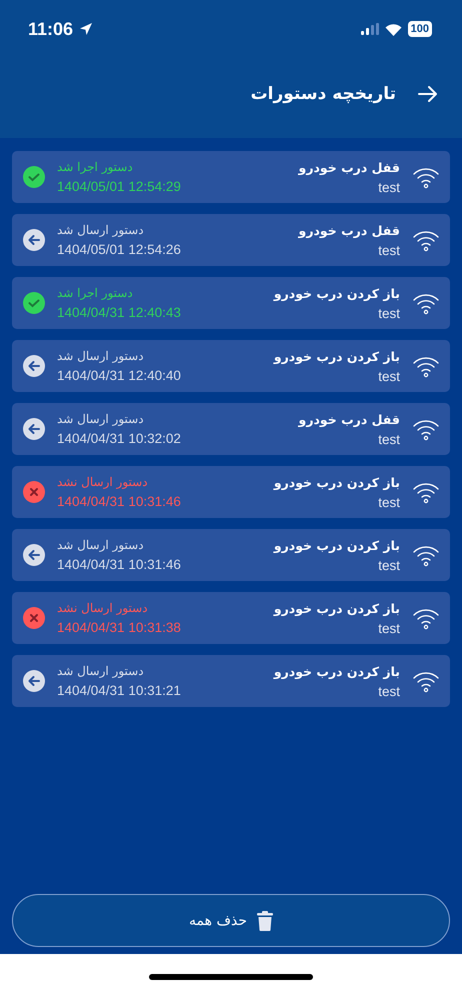 The image size is (462, 1000). What do you see at coordinates (119, 438) in the screenshot?
I see `timestamp: 1404/04/31 10:32:02` at bounding box center [119, 438].